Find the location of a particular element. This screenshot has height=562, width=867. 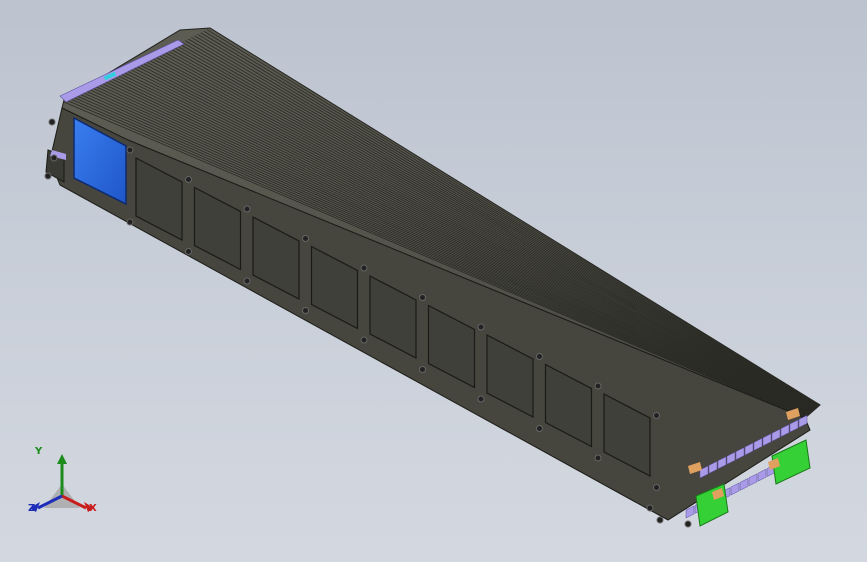

y-axis-label: Y is located at coordinates (39, 451).